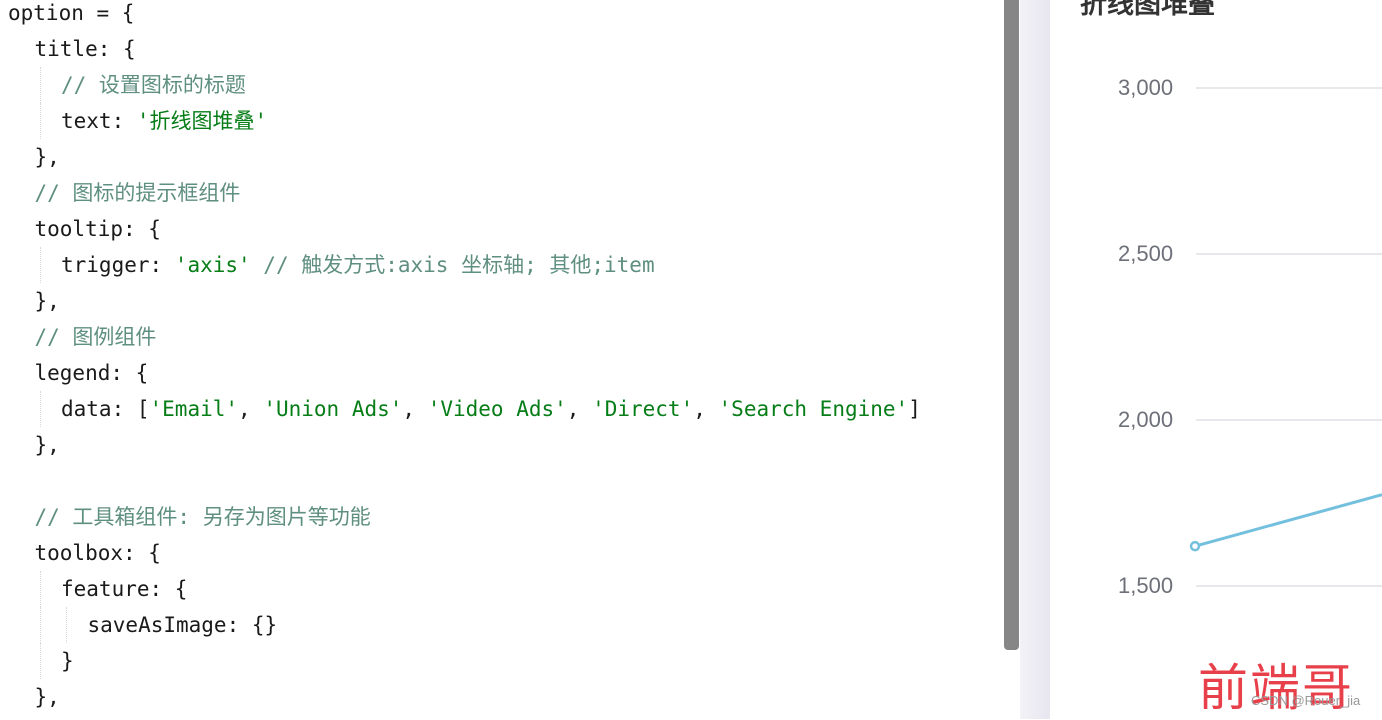  Describe the element at coordinates (502, 625) in the screenshot. I see `code-line: saveAsImage: {}` at that location.